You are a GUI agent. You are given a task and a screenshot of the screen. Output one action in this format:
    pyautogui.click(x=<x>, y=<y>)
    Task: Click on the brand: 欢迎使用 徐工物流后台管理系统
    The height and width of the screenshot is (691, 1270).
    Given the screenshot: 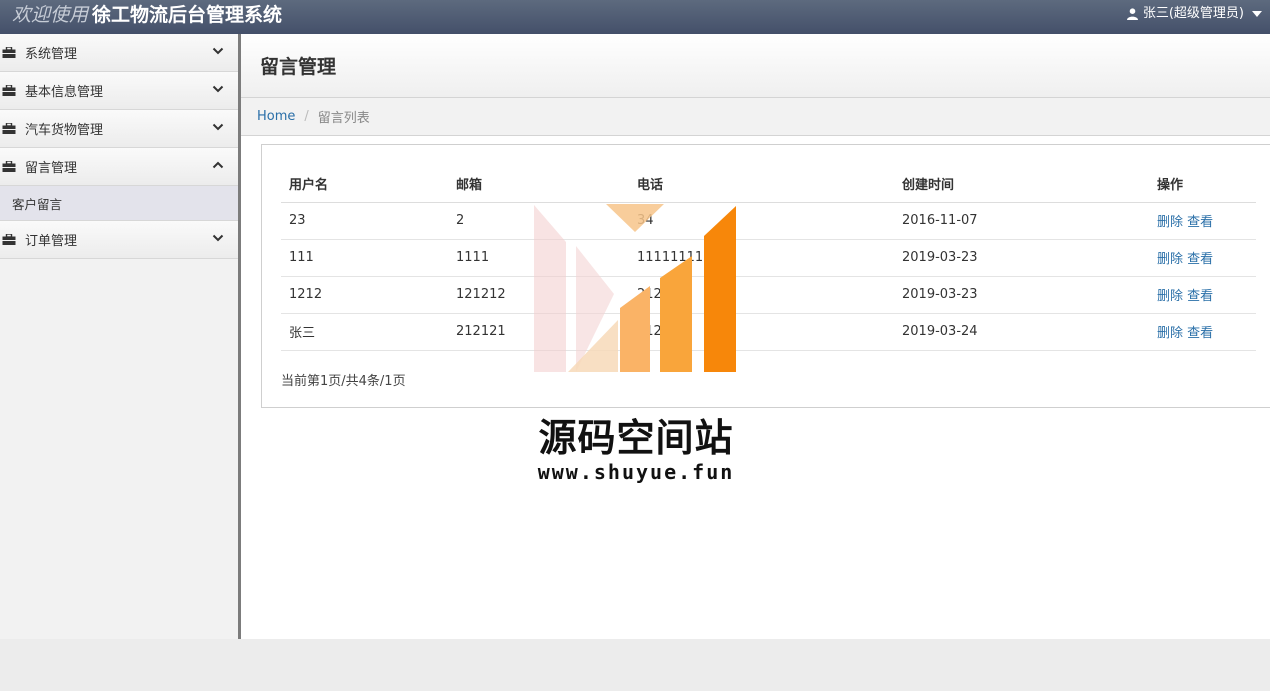 What is the action you would take?
    pyautogui.click(x=147, y=17)
    